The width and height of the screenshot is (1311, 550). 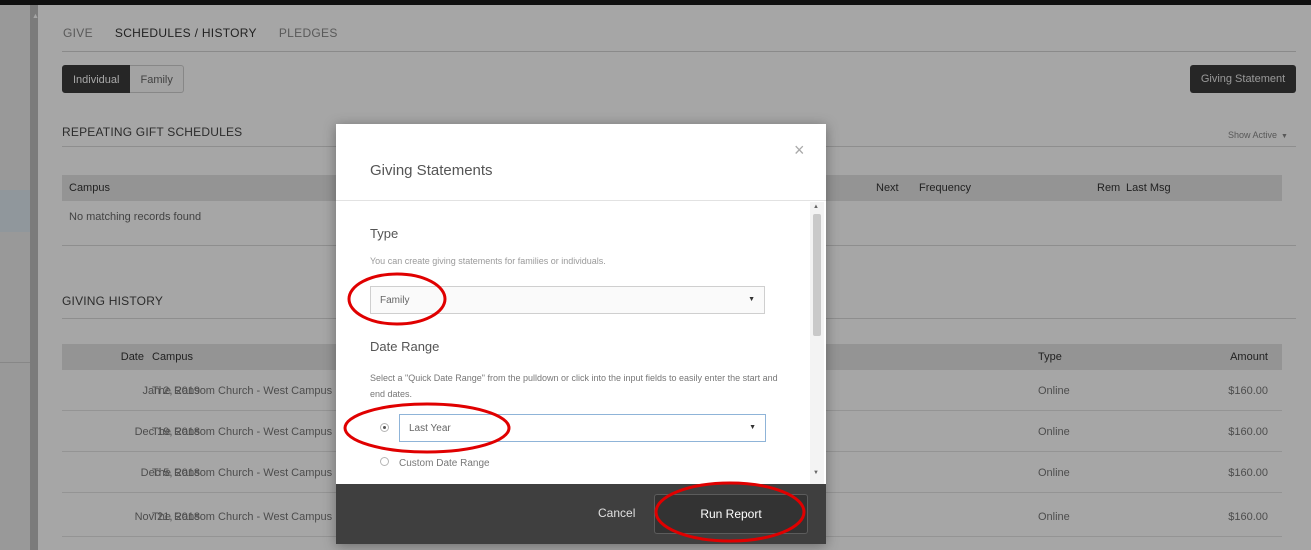 I want to click on modal-footer: Cancel Run Report, so click(x=581, y=514).